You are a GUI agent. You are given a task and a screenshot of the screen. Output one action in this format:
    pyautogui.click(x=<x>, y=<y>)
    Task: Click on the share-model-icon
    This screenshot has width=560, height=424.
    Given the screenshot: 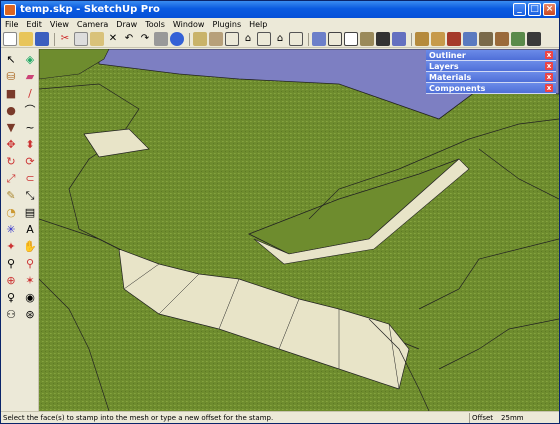 What is the action you would take?
    pyautogui.click(x=438, y=39)
    